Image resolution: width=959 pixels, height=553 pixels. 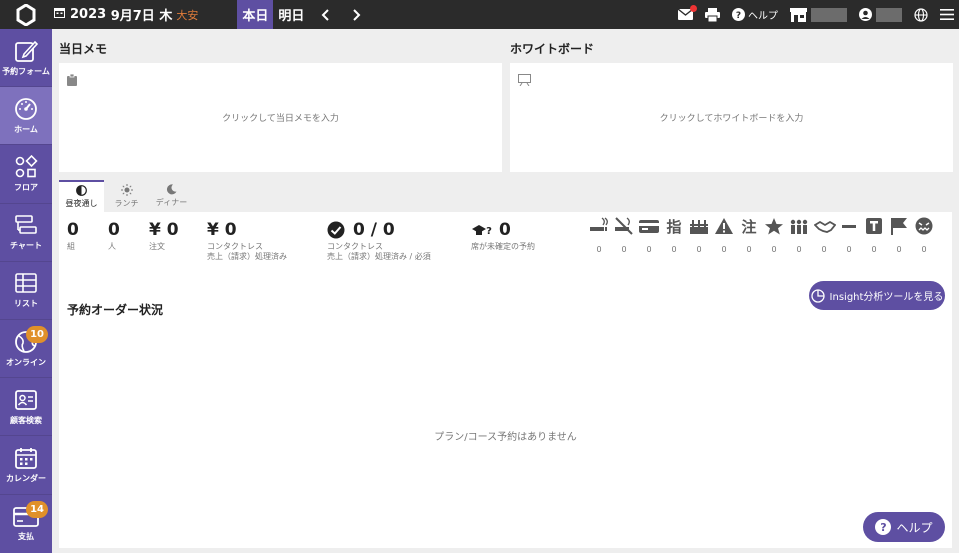 I want to click on whiteboard-hint: クリックしてホワイトボードを入力, so click(x=731, y=119).